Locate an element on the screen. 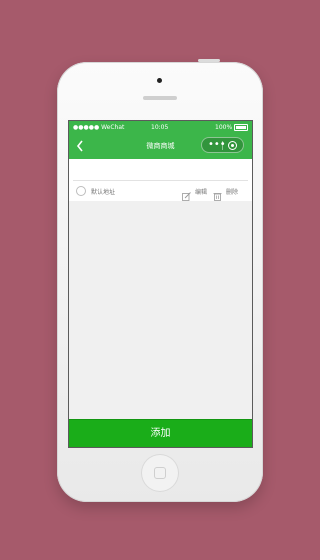 The image size is (320, 560). status-bar: ●●●●● WeChat 10:05 100% is located at coordinates (160, 127).